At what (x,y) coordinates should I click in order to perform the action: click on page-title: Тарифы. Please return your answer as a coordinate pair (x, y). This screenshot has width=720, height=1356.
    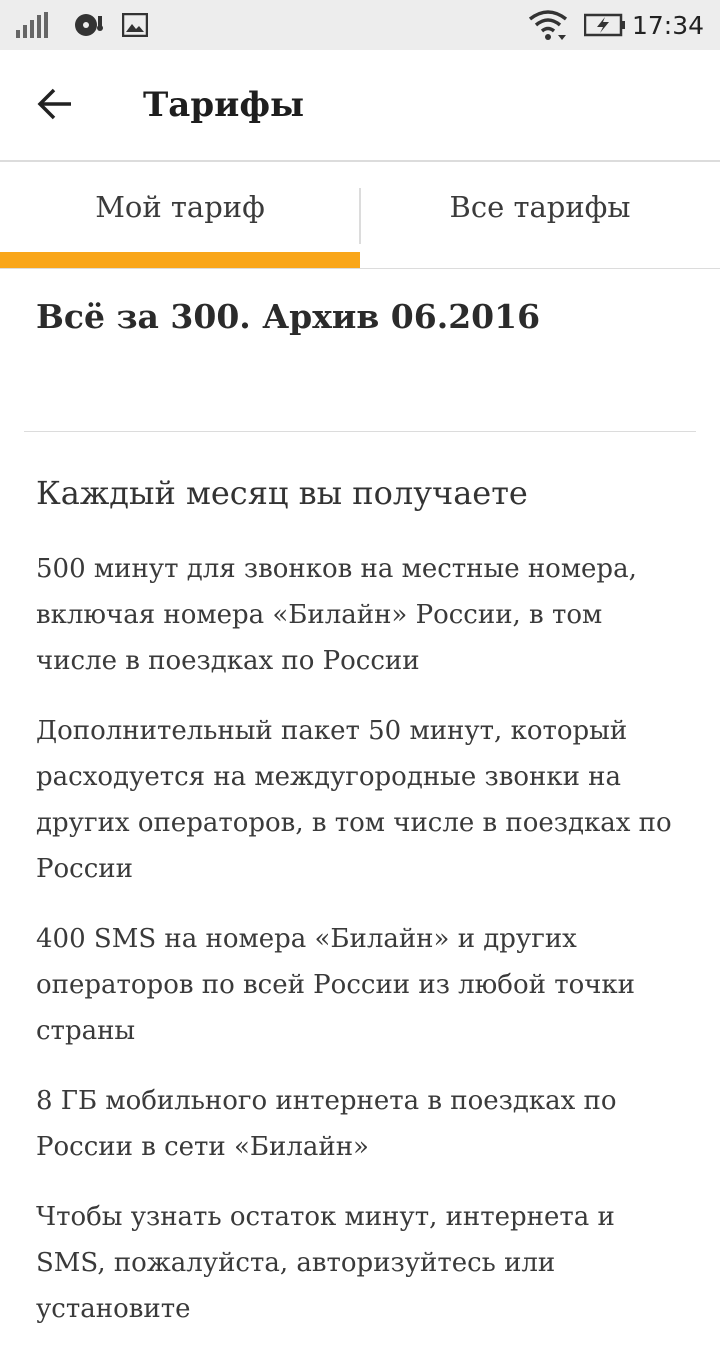
    Looking at the image, I should click on (224, 105).